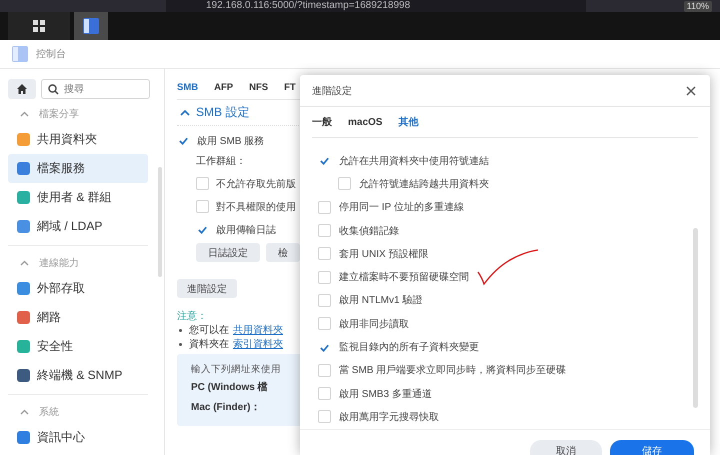 The height and width of the screenshot is (455, 720). I want to click on tab: 一般, so click(322, 122).